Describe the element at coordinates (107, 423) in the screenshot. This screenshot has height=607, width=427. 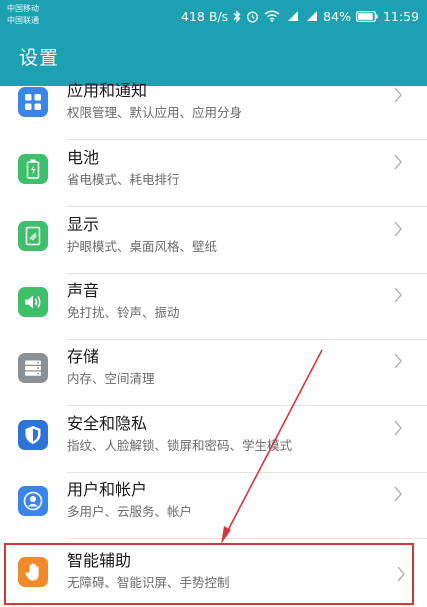
I see `settings-item-label: 安全和隐私` at that location.